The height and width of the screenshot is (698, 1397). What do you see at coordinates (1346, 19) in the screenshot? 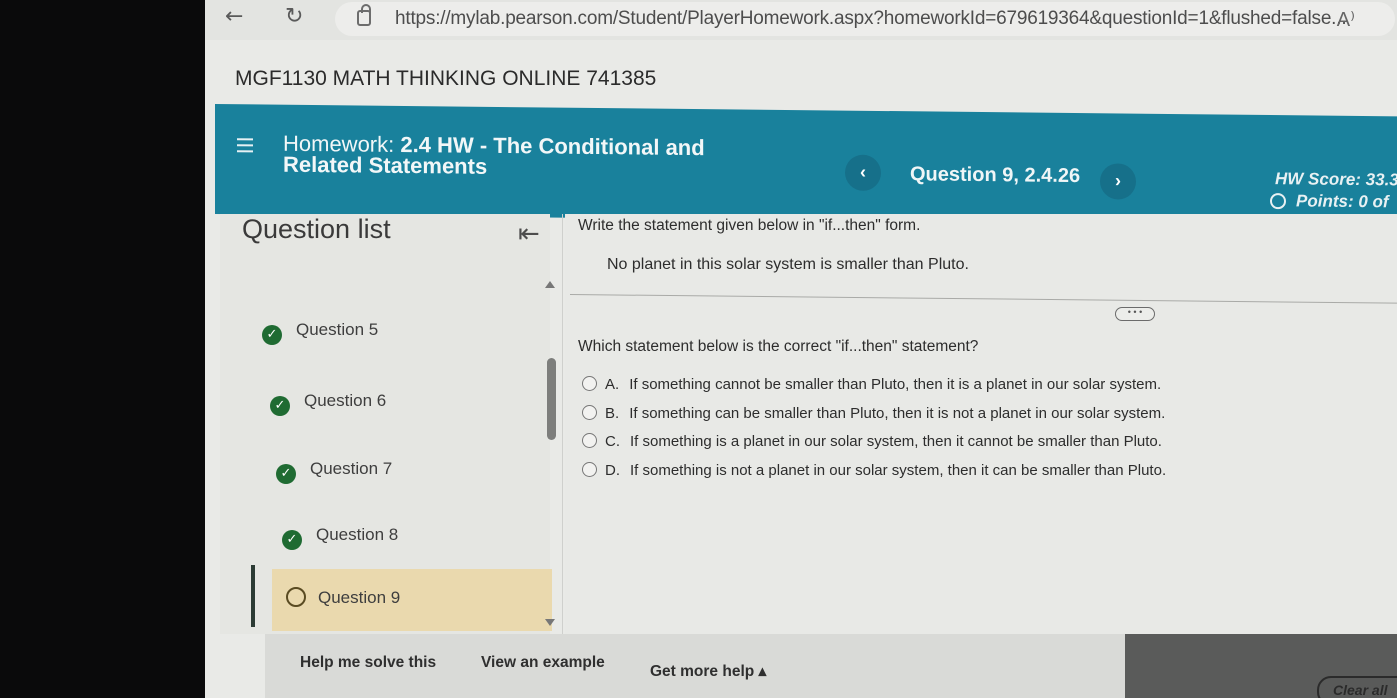
I see `read-aloud-icon: A⁾` at bounding box center [1346, 19].